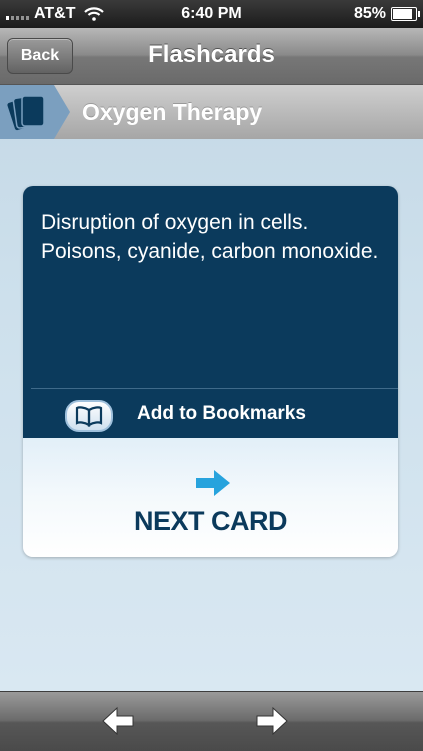 This screenshot has width=423, height=751. What do you see at coordinates (369, 13) in the screenshot?
I see `battery-percent: 85%` at bounding box center [369, 13].